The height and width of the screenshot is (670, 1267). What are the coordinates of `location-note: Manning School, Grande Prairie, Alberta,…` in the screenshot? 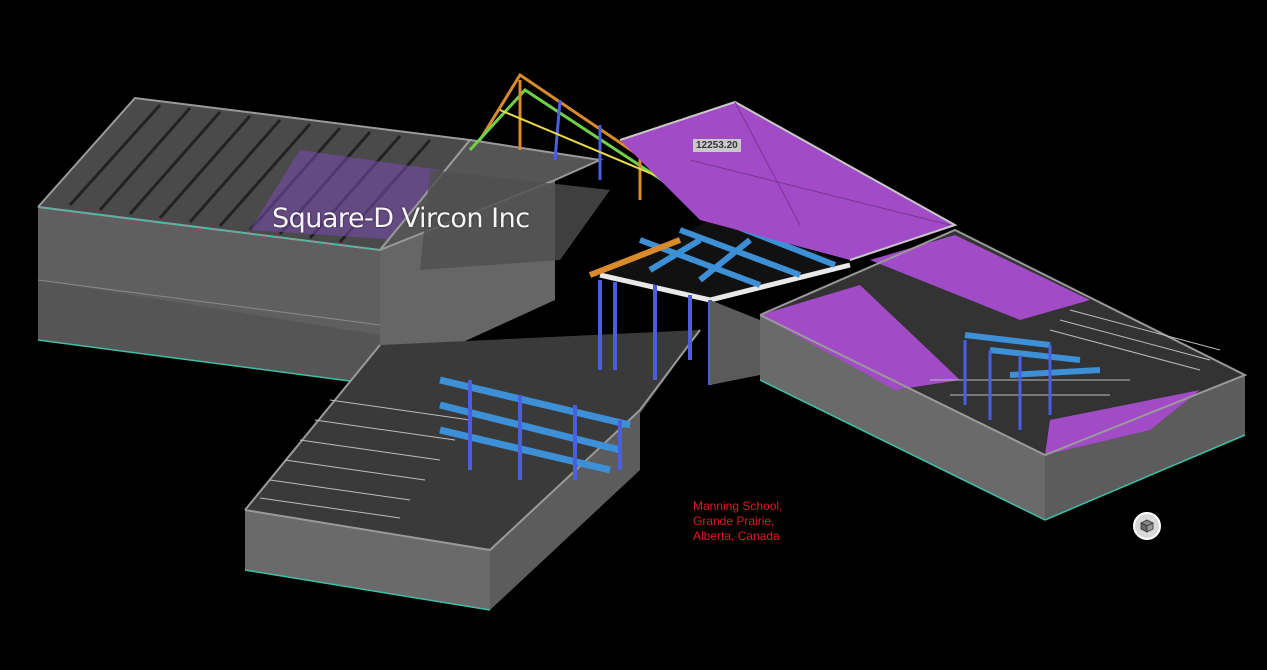 It's located at (737, 521).